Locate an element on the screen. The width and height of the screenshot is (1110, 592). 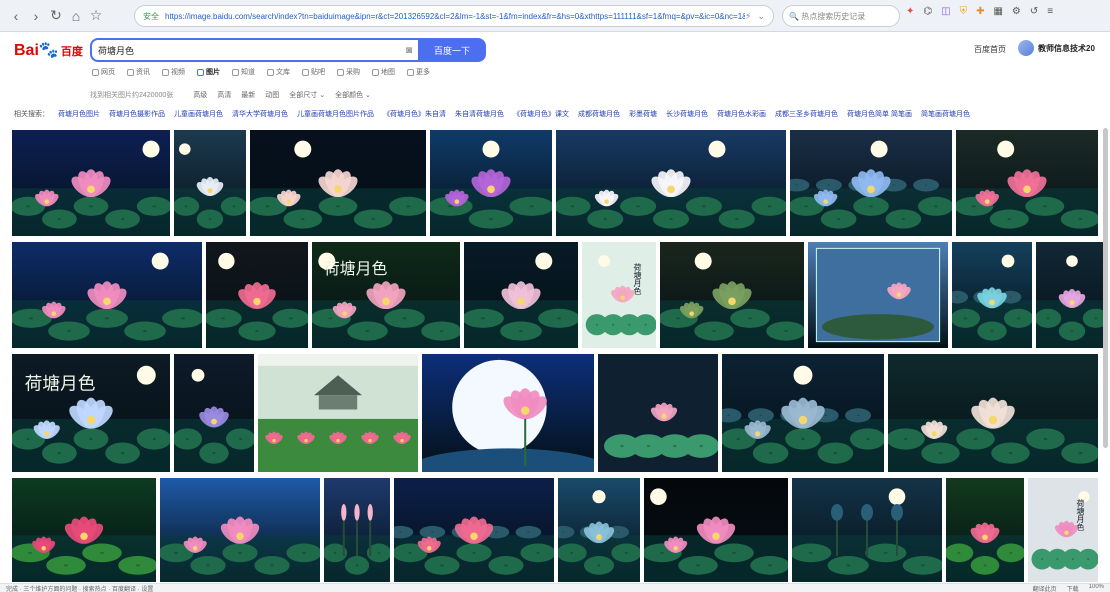
related-search-link: 成都三圣乡荷塘月色 is located at coordinates (806, 114).